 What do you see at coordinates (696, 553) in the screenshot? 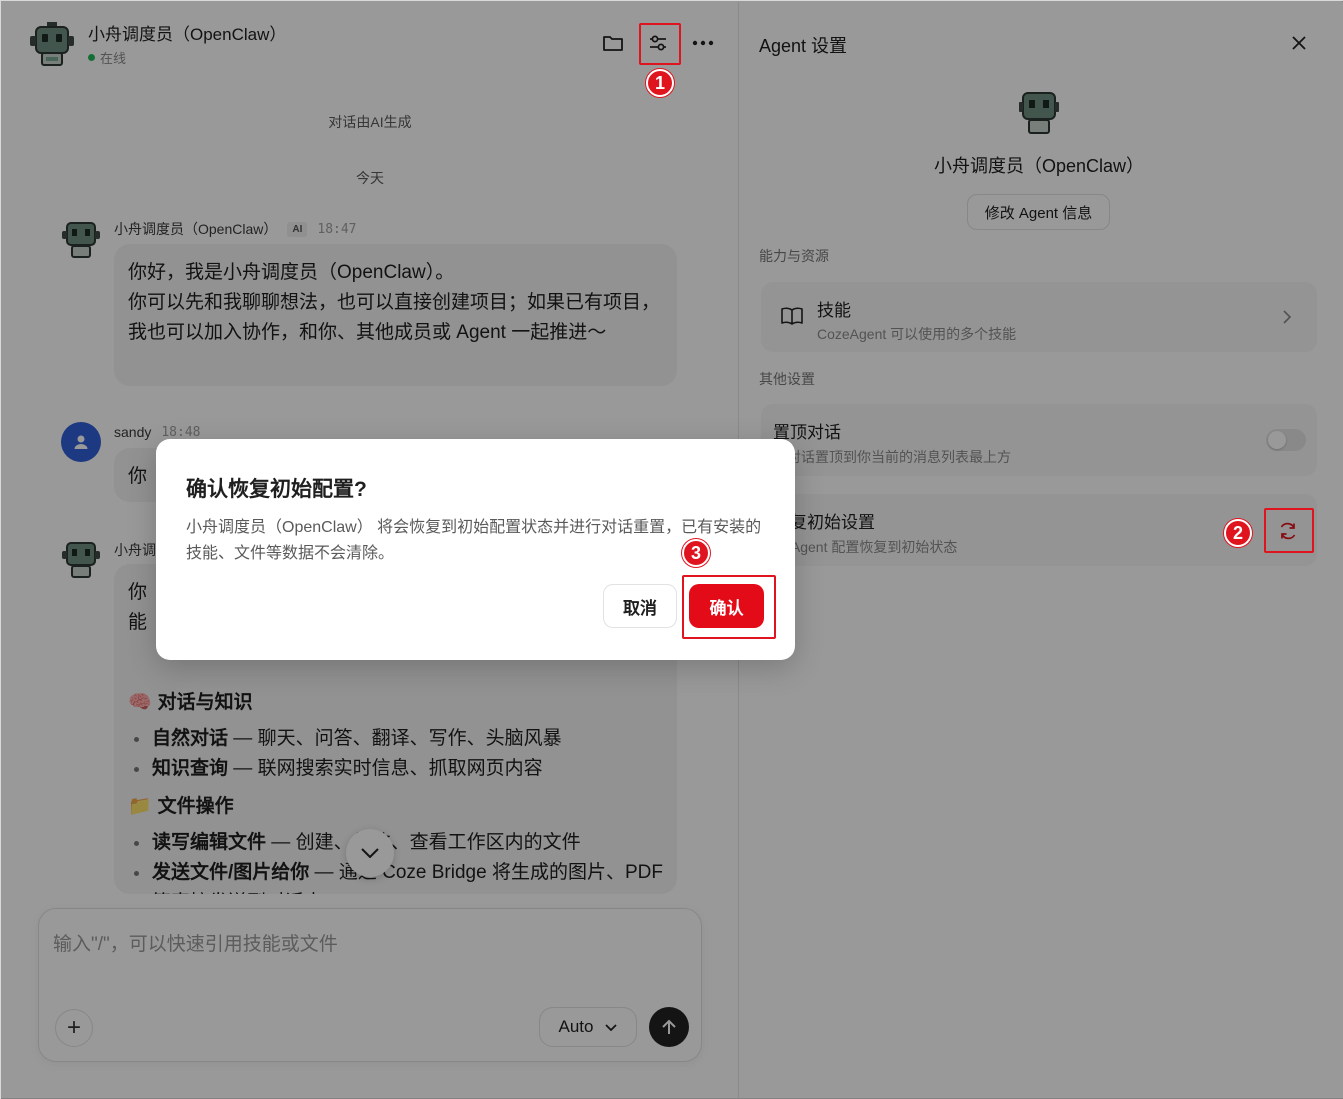
I see `annotation-badge-step3: 3` at bounding box center [696, 553].